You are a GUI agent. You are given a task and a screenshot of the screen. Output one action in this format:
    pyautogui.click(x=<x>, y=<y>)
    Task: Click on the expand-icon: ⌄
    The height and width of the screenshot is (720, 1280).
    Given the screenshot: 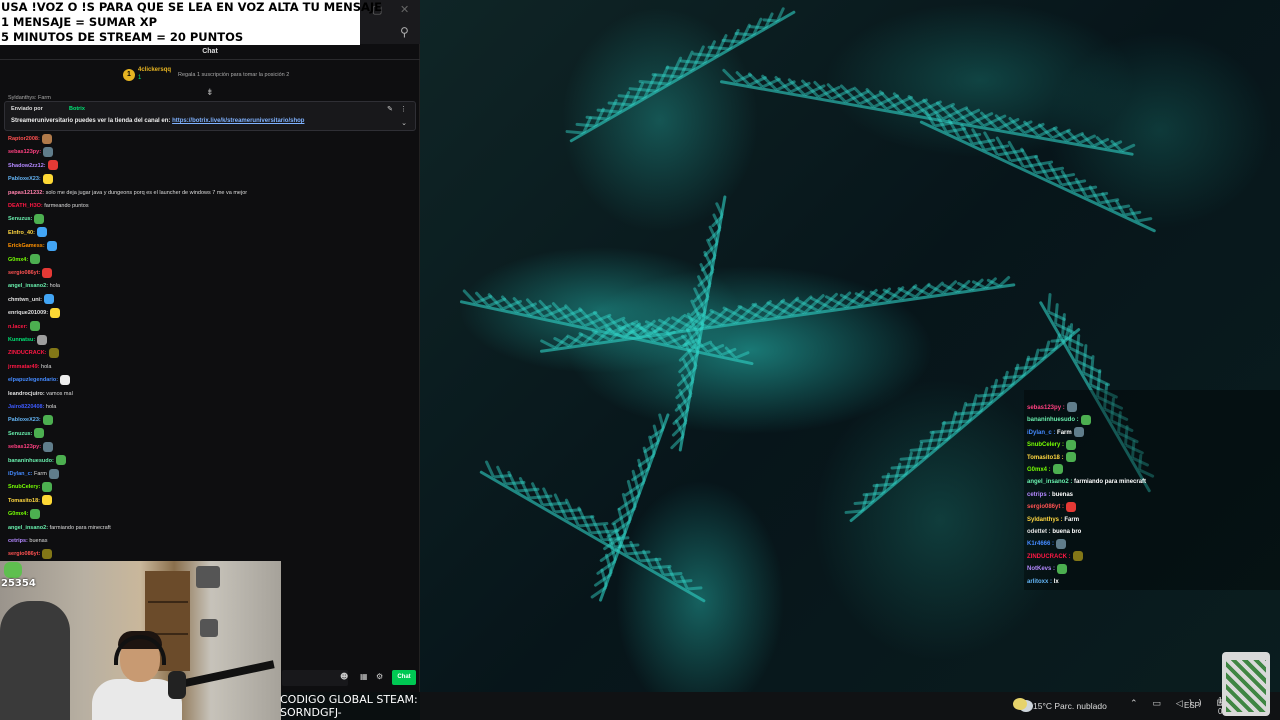 What is the action you would take?
    pyautogui.click(x=404, y=123)
    